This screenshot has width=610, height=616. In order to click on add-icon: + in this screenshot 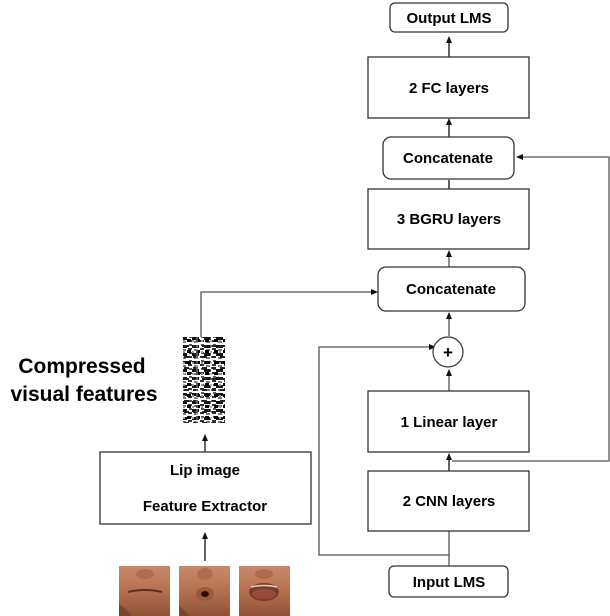, I will do `click(448, 352)`.